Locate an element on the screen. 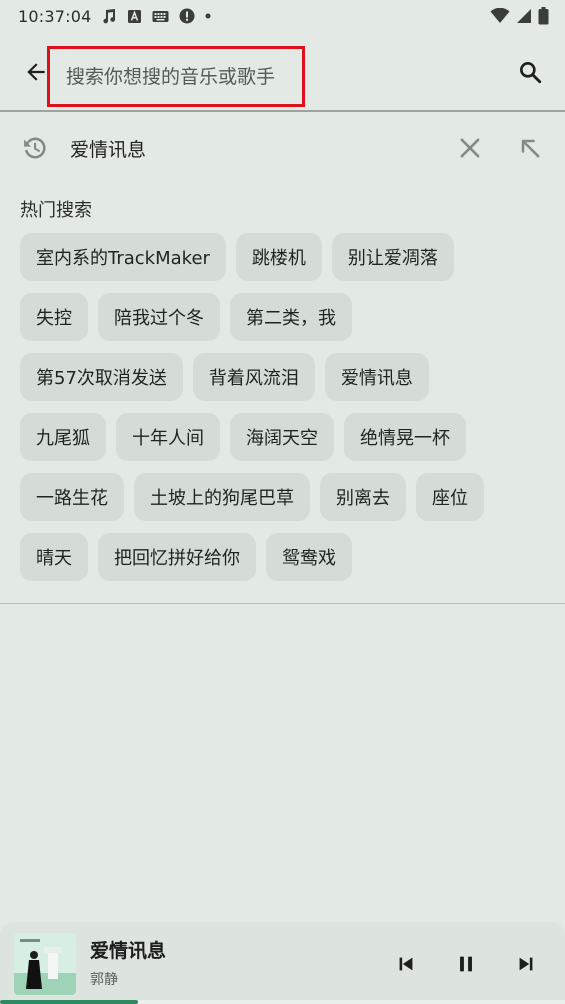 The height and width of the screenshot is (1004, 565). skip-previous-icon is located at coordinates (406, 964).